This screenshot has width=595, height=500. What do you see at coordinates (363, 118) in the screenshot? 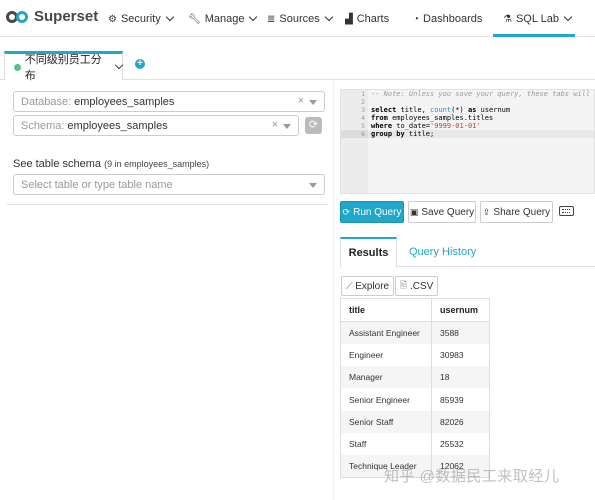
I see `line-number: 4` at bounding box center [363, 118].